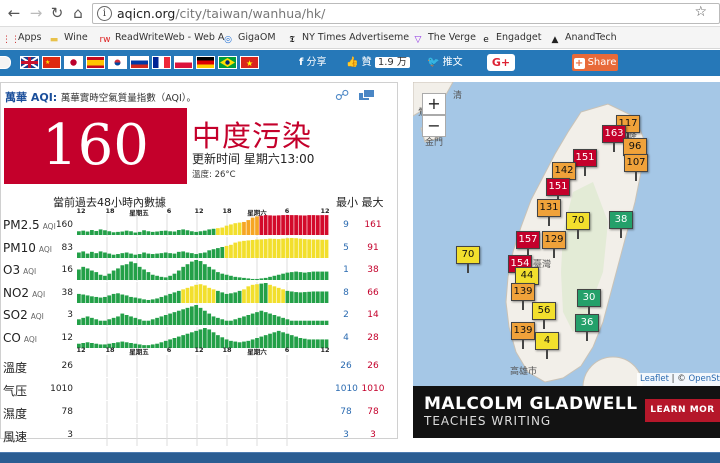 Image resolution: width=720 pixels, height=463 pixels. What do you see at coordinates (205, 62) in the screenshot?
I see `flag-germany-icon` at bounding box center [205, 62].